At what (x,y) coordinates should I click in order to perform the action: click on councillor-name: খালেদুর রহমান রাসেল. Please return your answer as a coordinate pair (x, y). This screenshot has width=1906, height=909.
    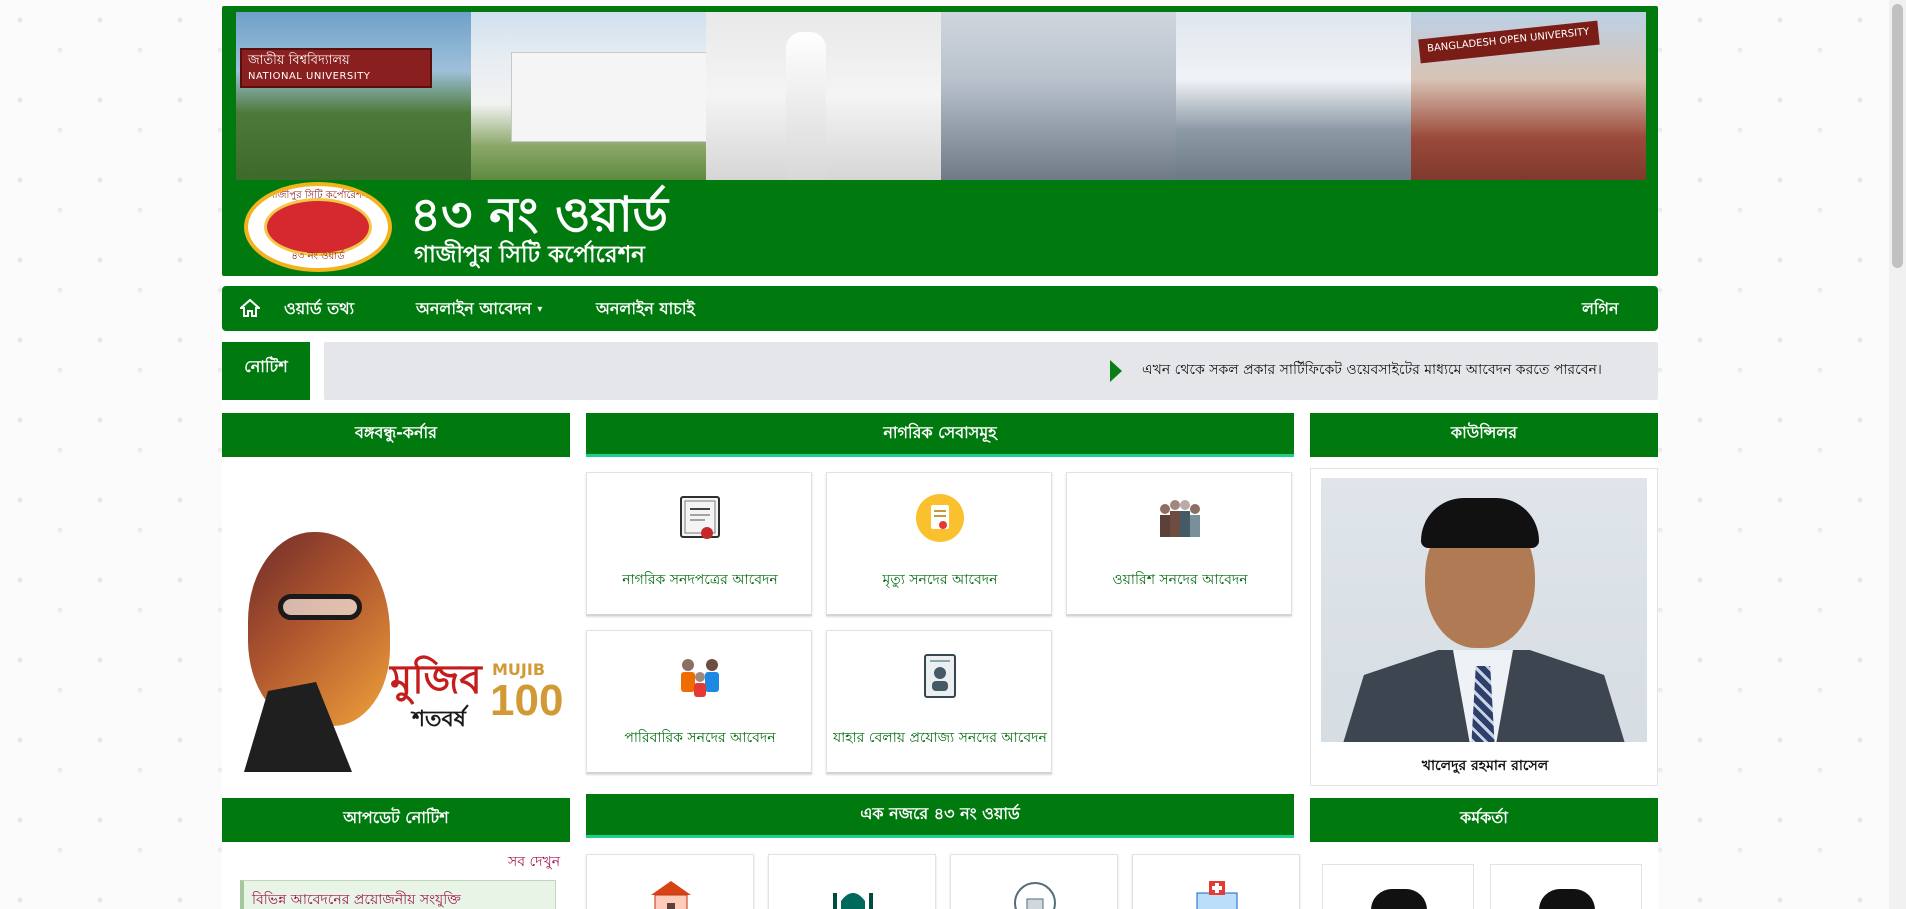
    Looking at the image, I should click on (1485, 766).